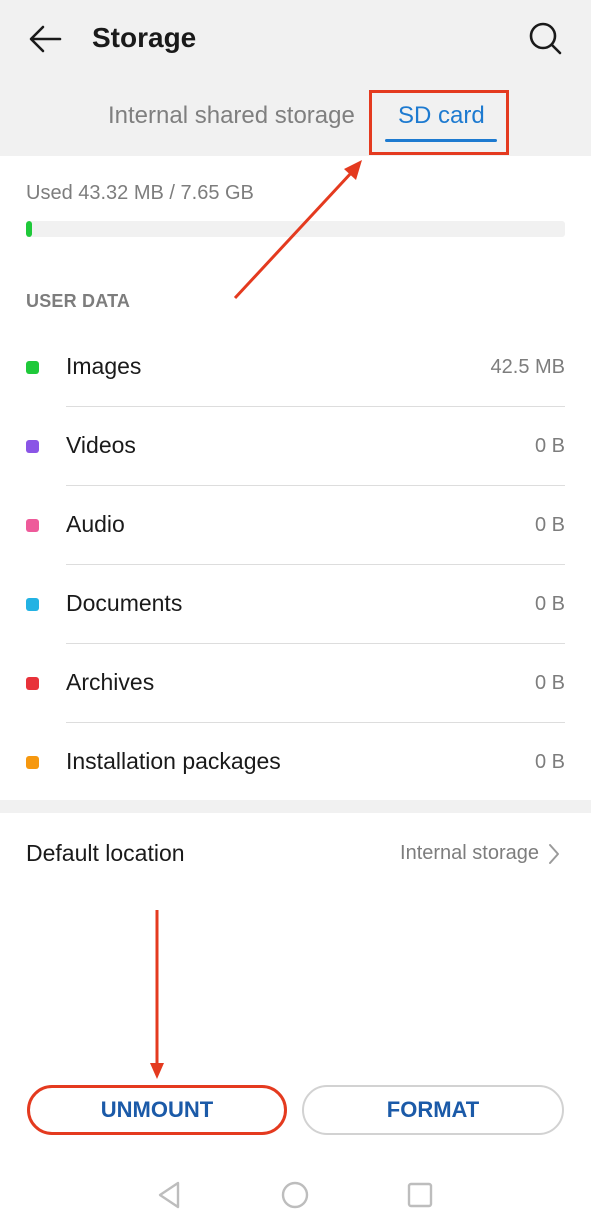 Image resolution: width=591 pixels, height=1229 pixels. What do you see at coordinates (295, 853) in the screenshot?
I see `default-location-row: Default location Internal storage` at bounding box center [295, 853].